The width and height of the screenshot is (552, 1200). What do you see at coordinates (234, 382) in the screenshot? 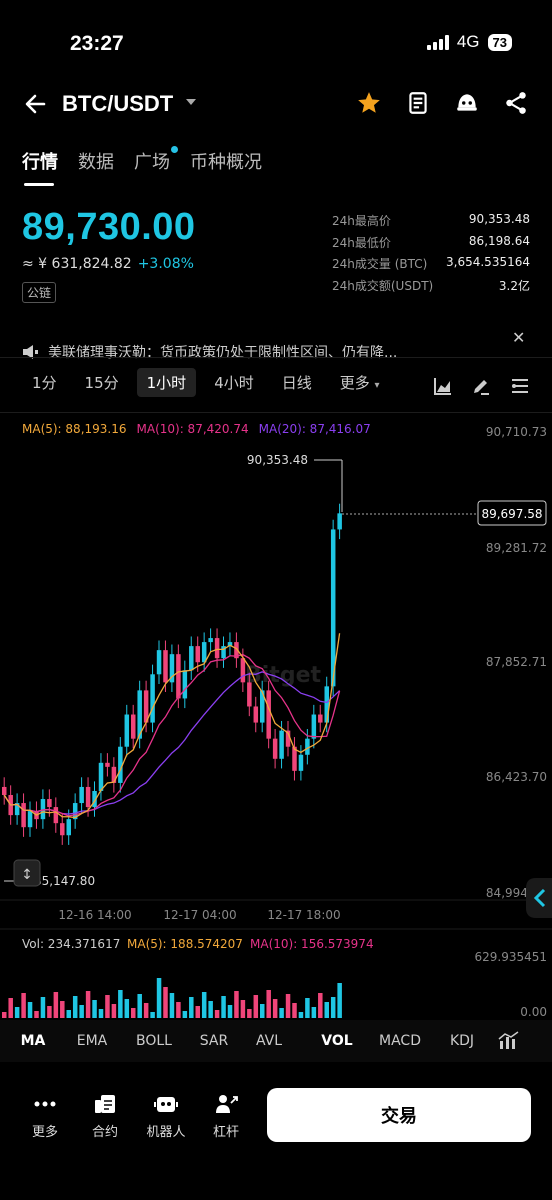
I see `interval-4h: 4小时` at bounding box center [234, 382].